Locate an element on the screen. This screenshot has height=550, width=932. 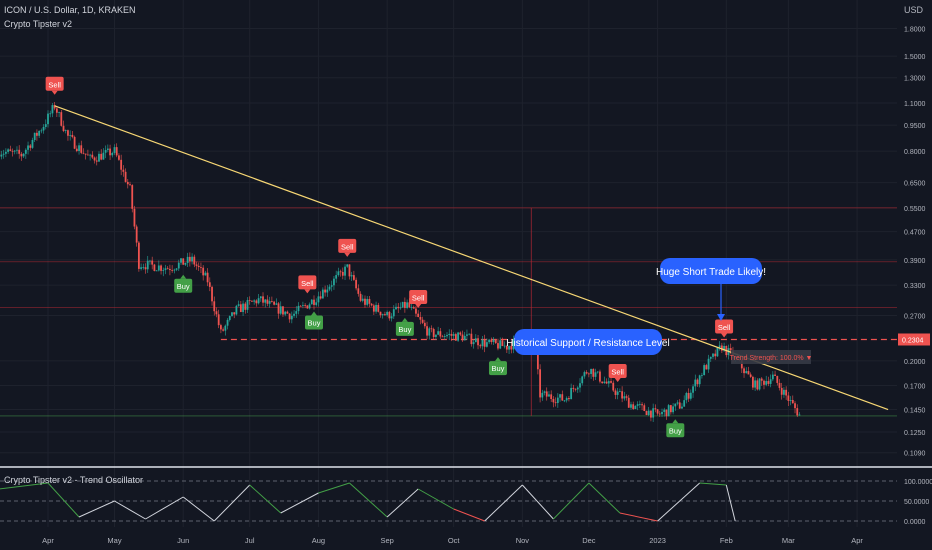
time-tick-label: Jun is located at coordinates (183, 540).